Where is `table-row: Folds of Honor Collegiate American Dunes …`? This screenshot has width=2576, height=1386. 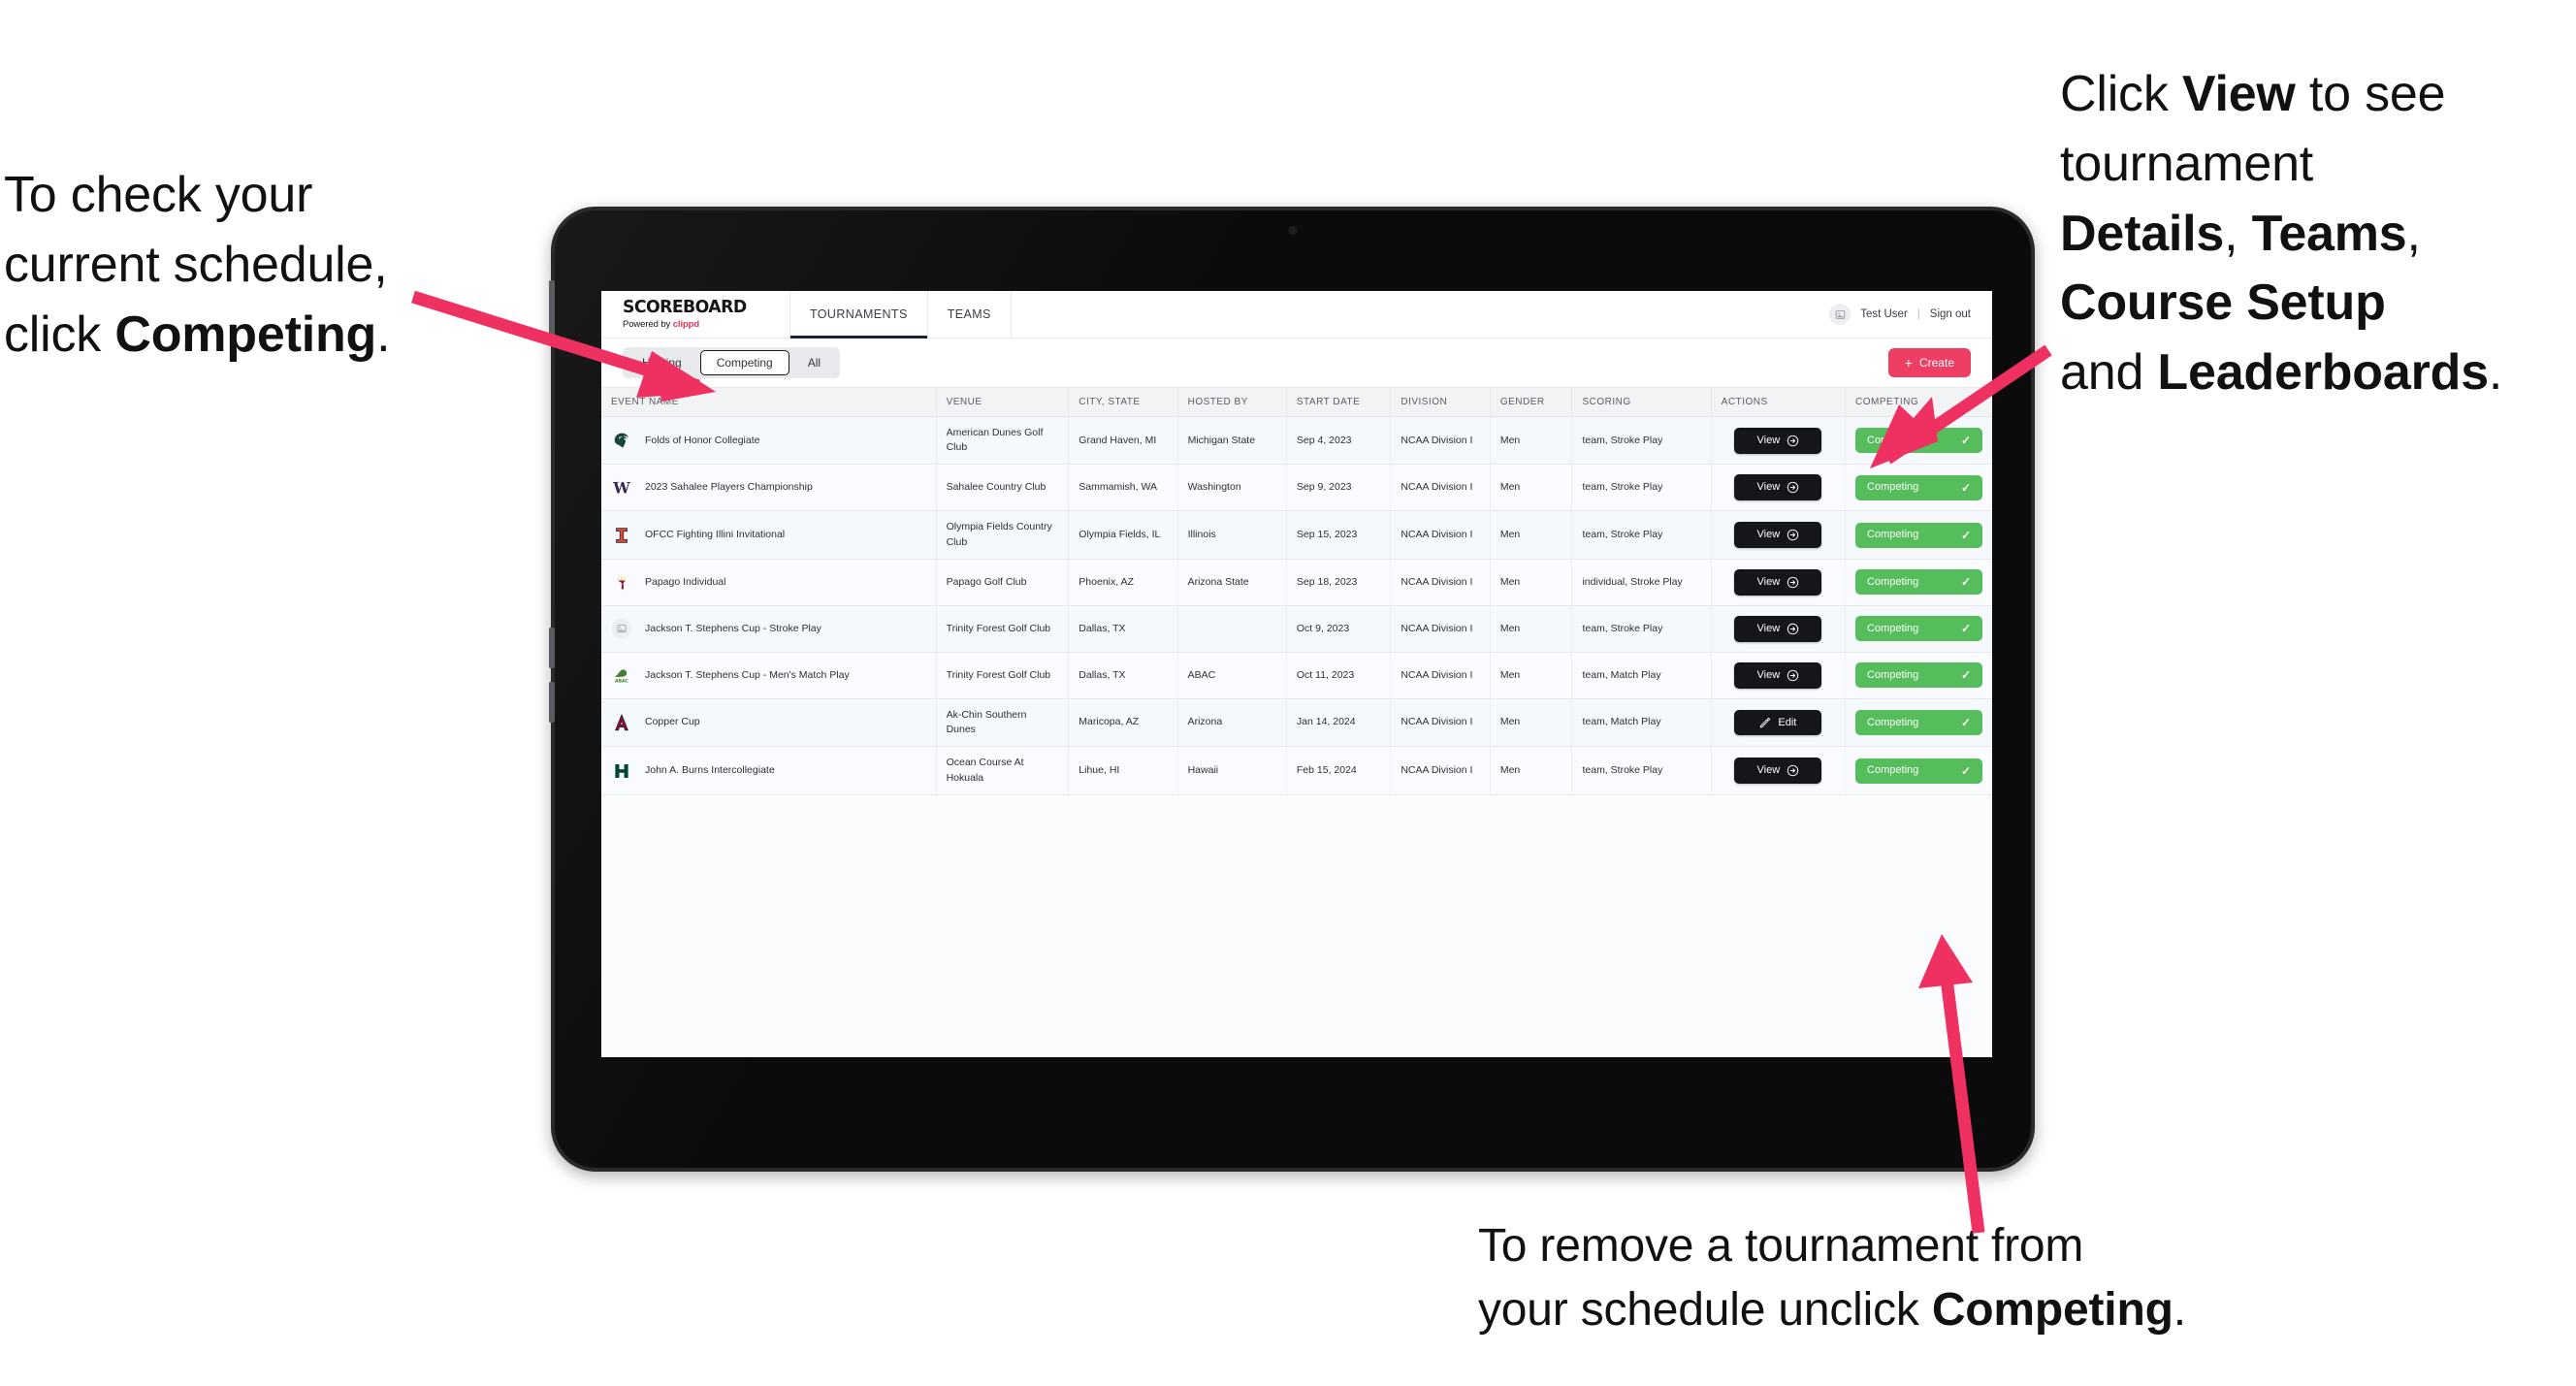
table-row: Folds of Honor Collegiate American Dunes … is located at coordinates (1296, 441).